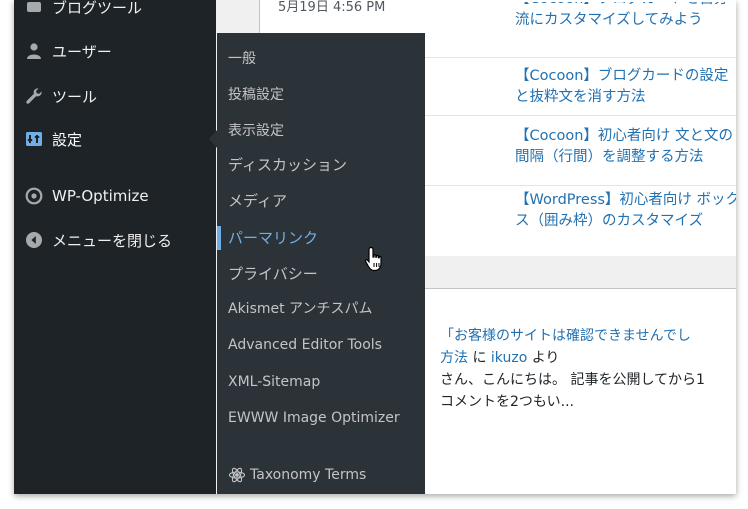 The height and width of the screenshot is (509, 748). What do you see at coordinates (75, 96) in the screenshot?
I see `sidebar-item-label: ツール` at bounding box center [75, 96].